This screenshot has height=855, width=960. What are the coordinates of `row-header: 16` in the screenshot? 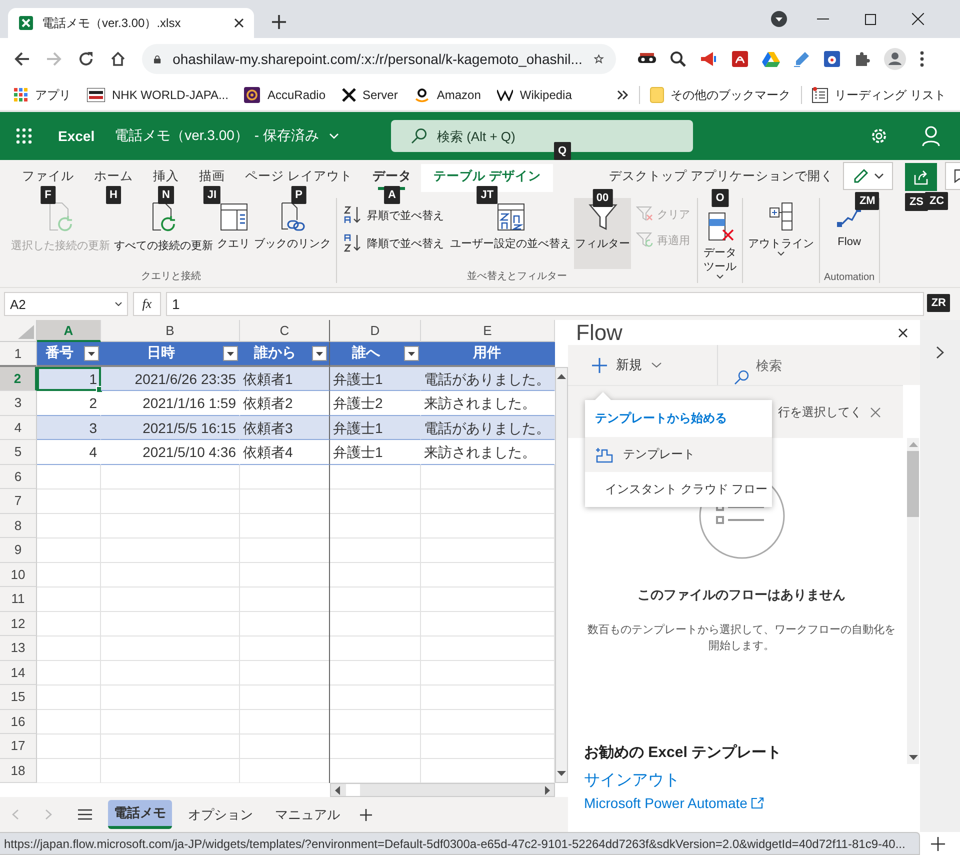 It's located at (18, 722).